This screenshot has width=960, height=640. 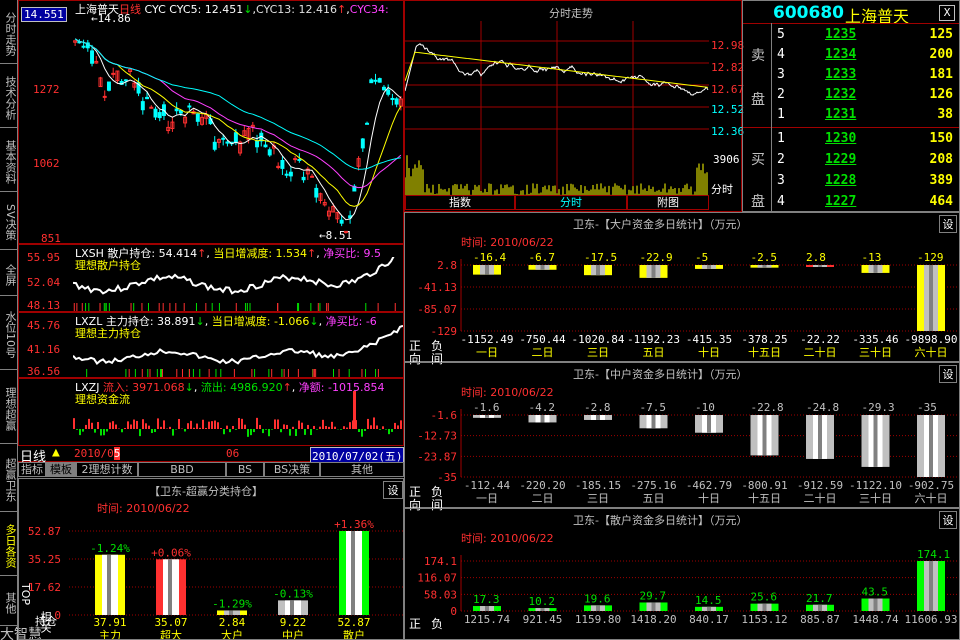 I want to click on fund-top-val: 17.3, so click(x=486, y=599).